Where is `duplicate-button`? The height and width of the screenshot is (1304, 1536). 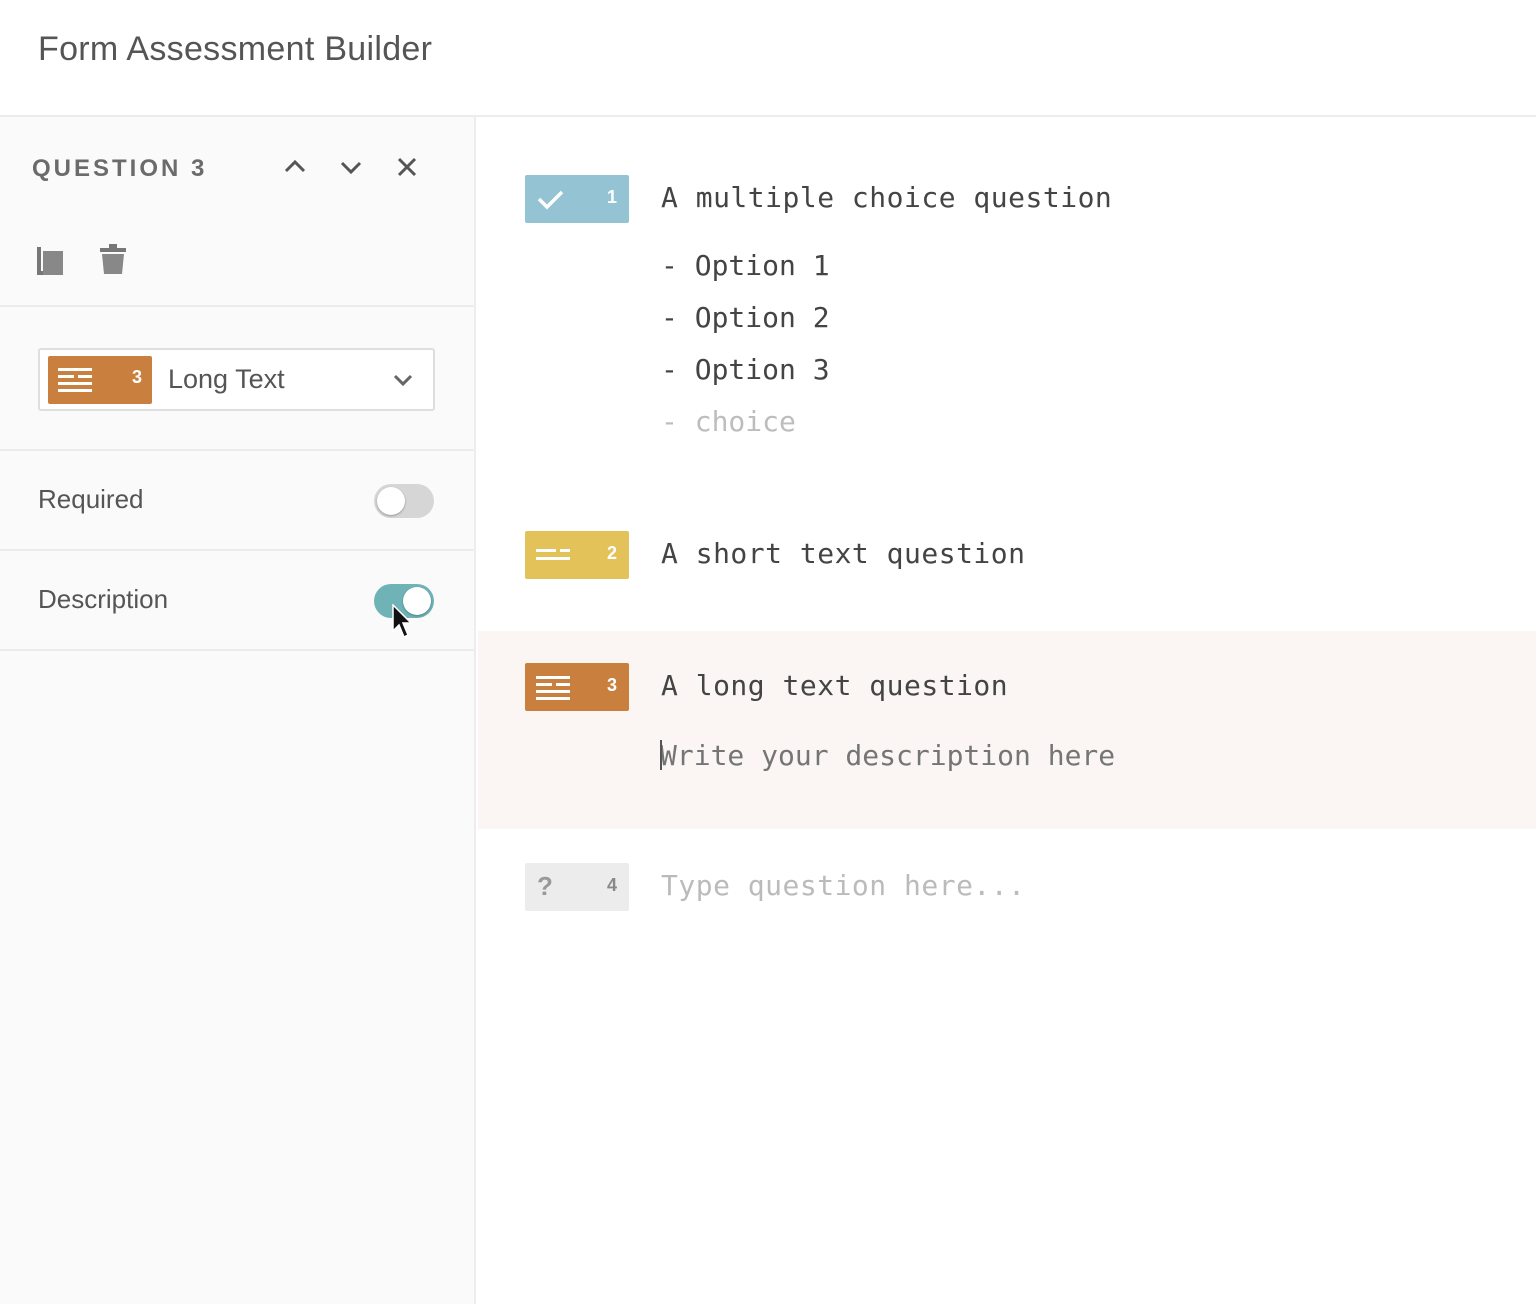
duplicate-button is located at coordinates (51, 261).